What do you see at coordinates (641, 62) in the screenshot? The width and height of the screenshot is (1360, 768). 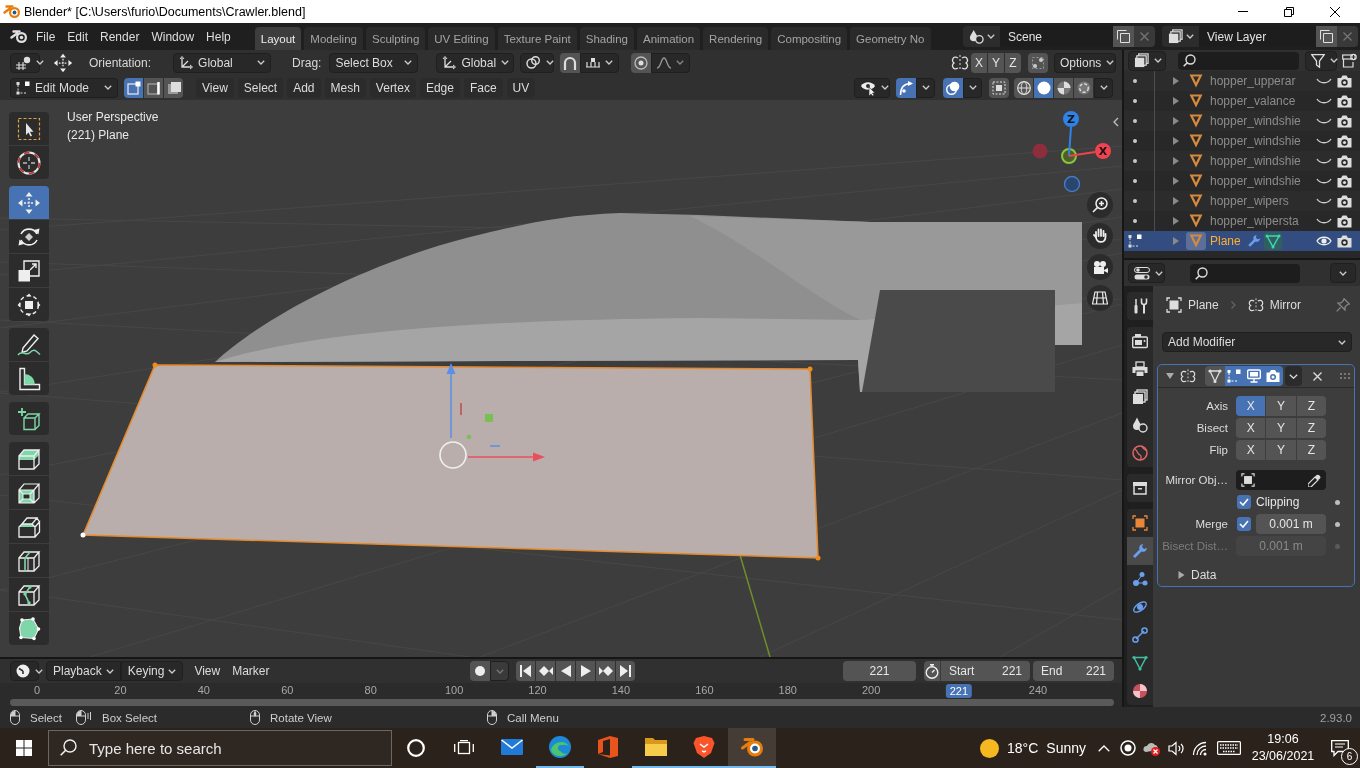 I see `proportional-editing-toggle` at bounding box center [641, 62].